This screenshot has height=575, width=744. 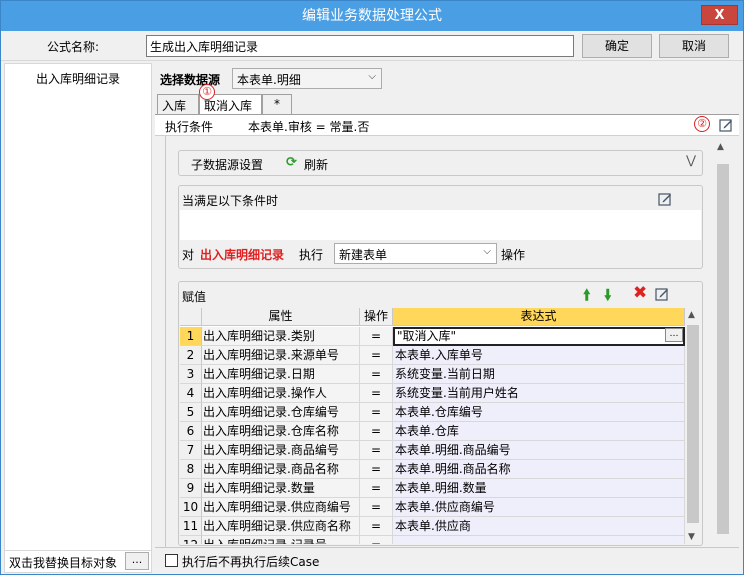 What do you see at coordinates (719, 15) in the screenshot?
I see `close-button: X` at bounding box center [719, 15].